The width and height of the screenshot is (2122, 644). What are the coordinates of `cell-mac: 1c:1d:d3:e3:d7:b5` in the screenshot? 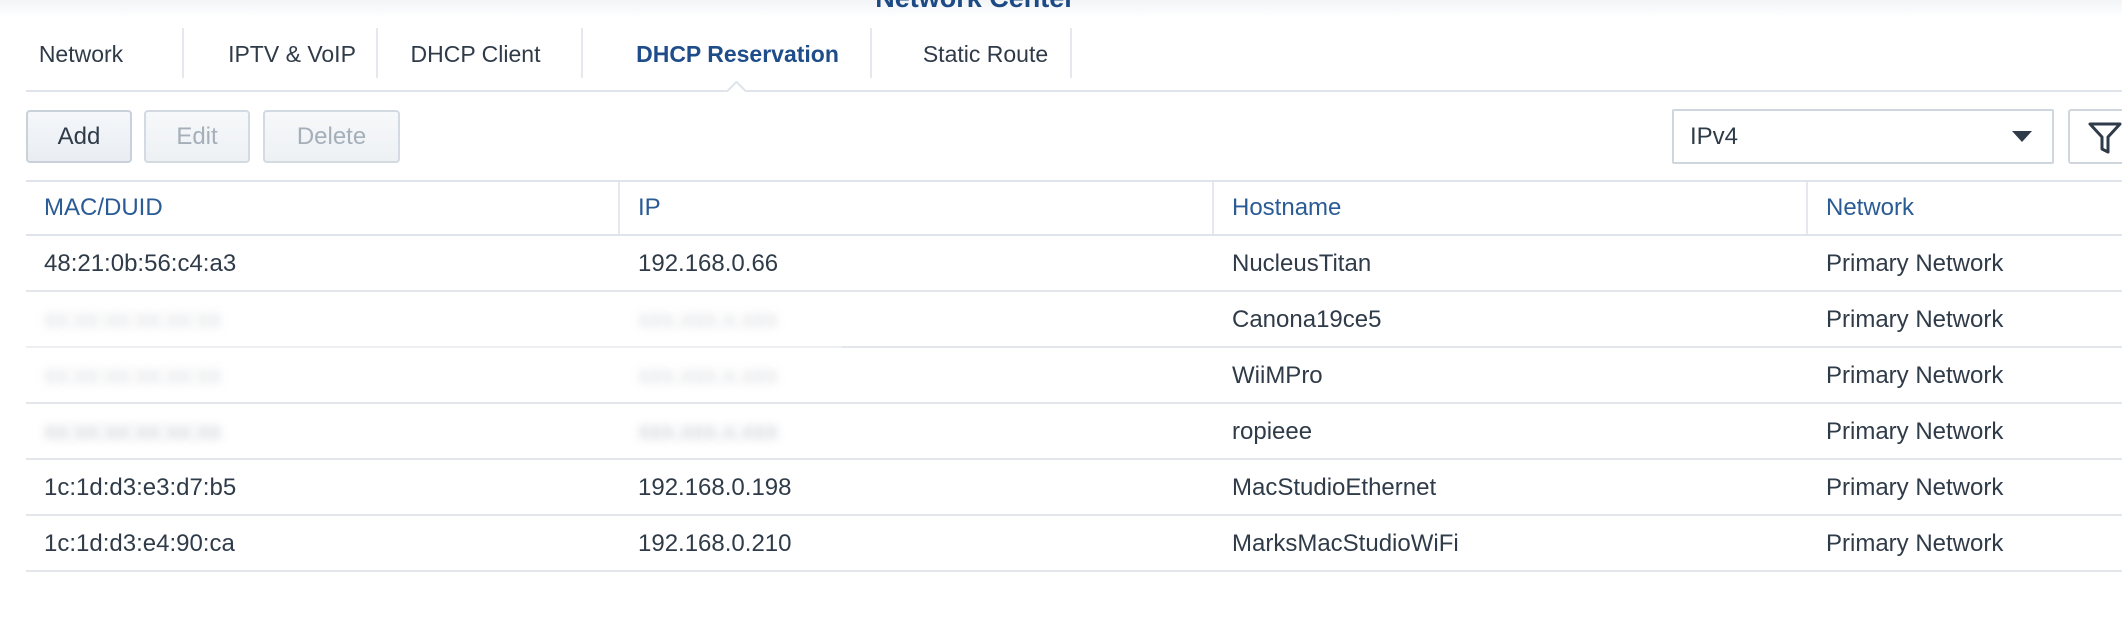 It's located at (140, 487).